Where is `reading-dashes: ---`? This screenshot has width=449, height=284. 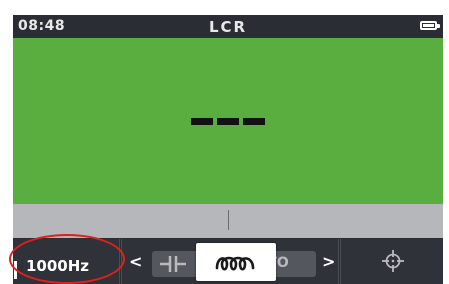
reading-dashes: --- is located at coordinates (228, 128).